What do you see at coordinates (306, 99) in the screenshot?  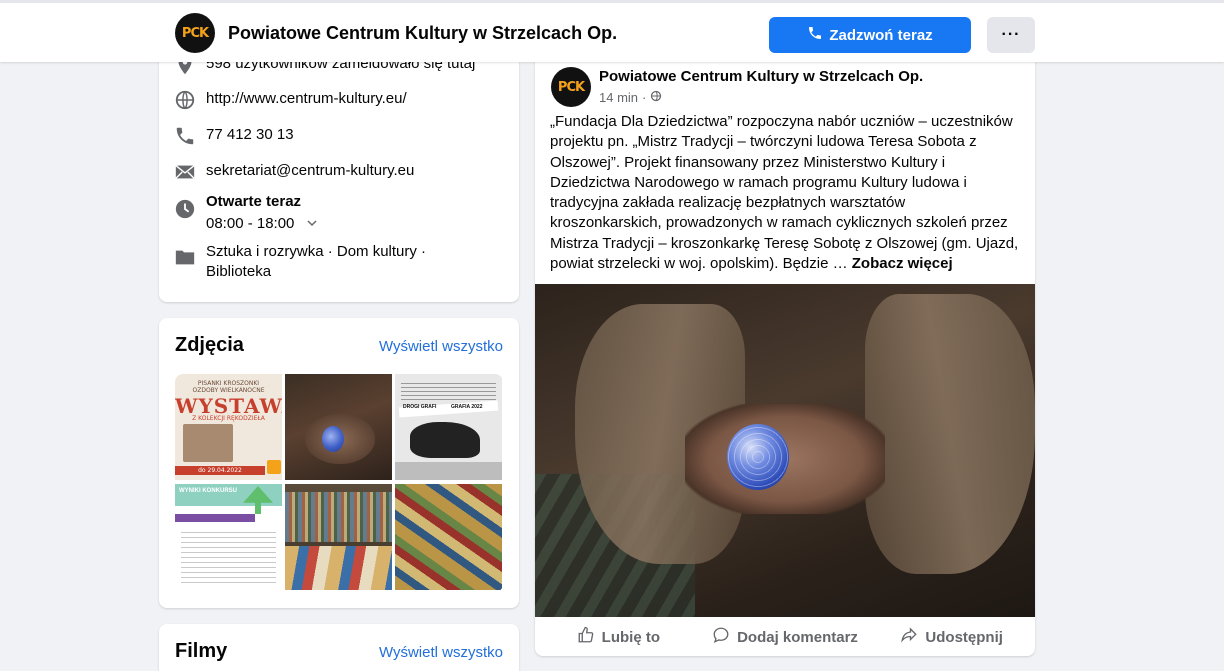 I see `website-link: http://www.centrum-kultury.eu/` at bounding box center [306, 99].